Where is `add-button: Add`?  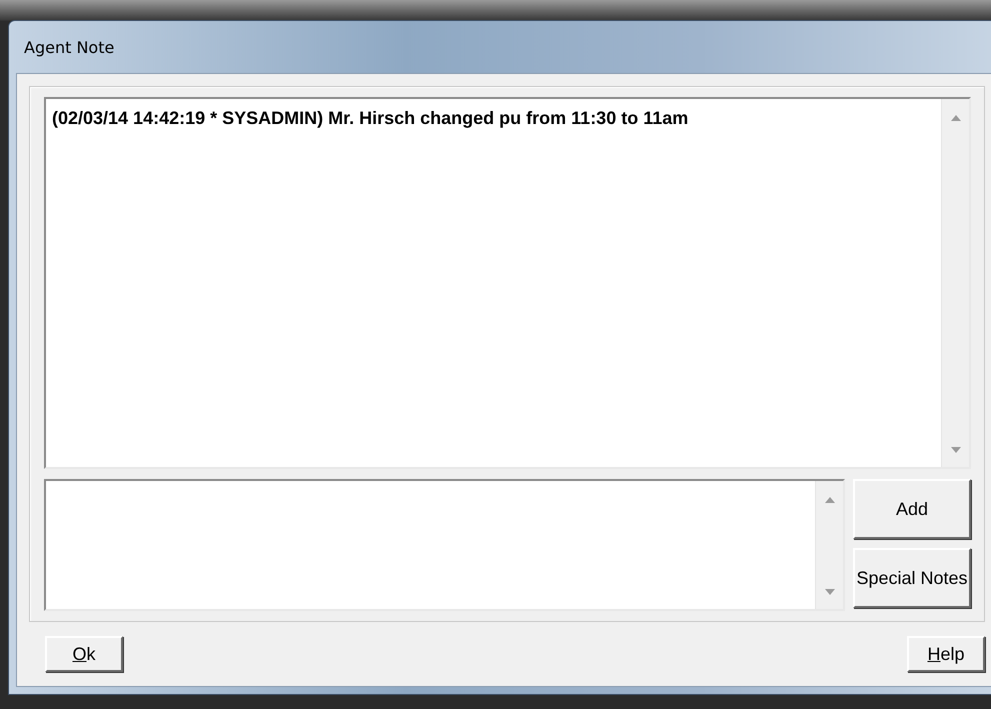
add-button: Add is located at coordinates (912, 509).